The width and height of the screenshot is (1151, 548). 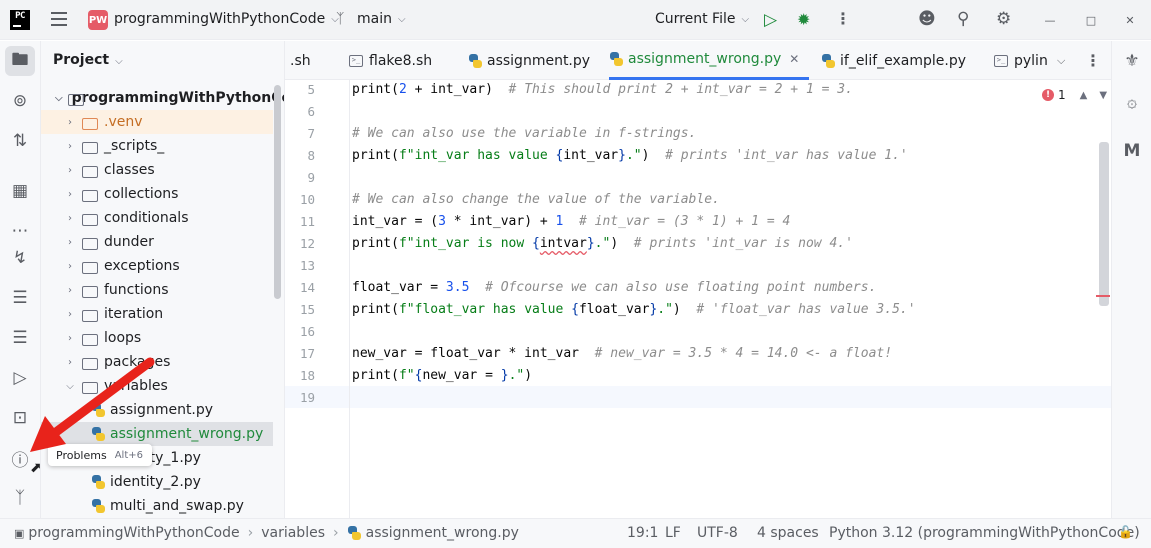 I want to click on lock-icon: 🔓, so click(x=1125, y=532).